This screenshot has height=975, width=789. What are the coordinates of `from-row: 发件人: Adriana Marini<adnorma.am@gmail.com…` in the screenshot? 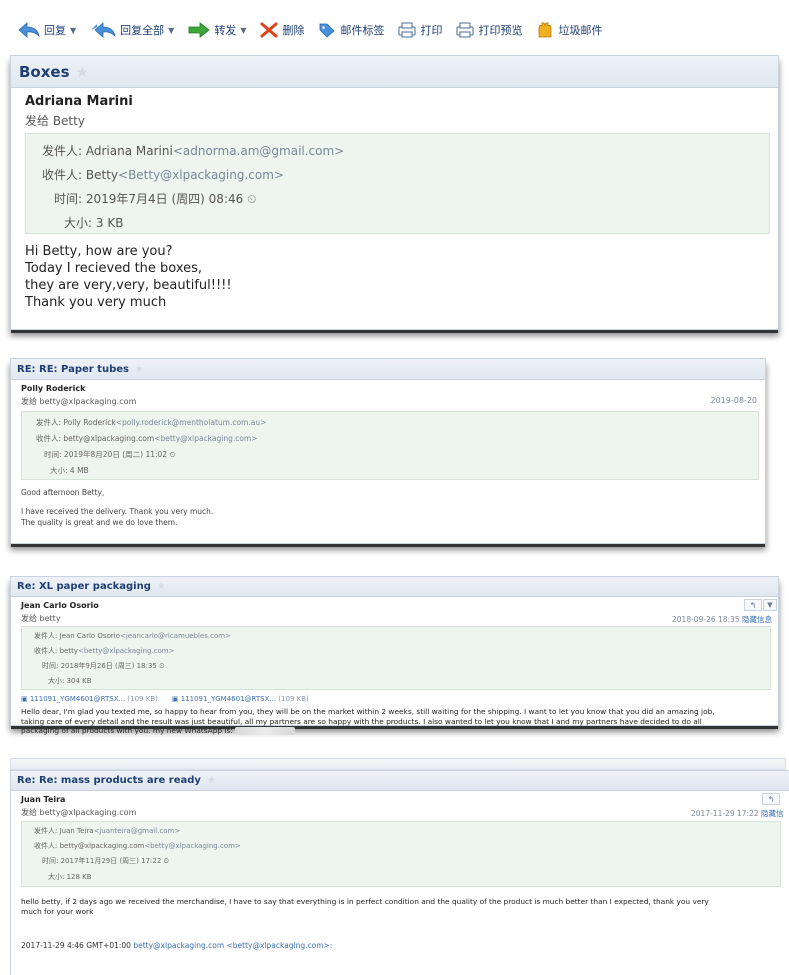 It's located at (193, 150).